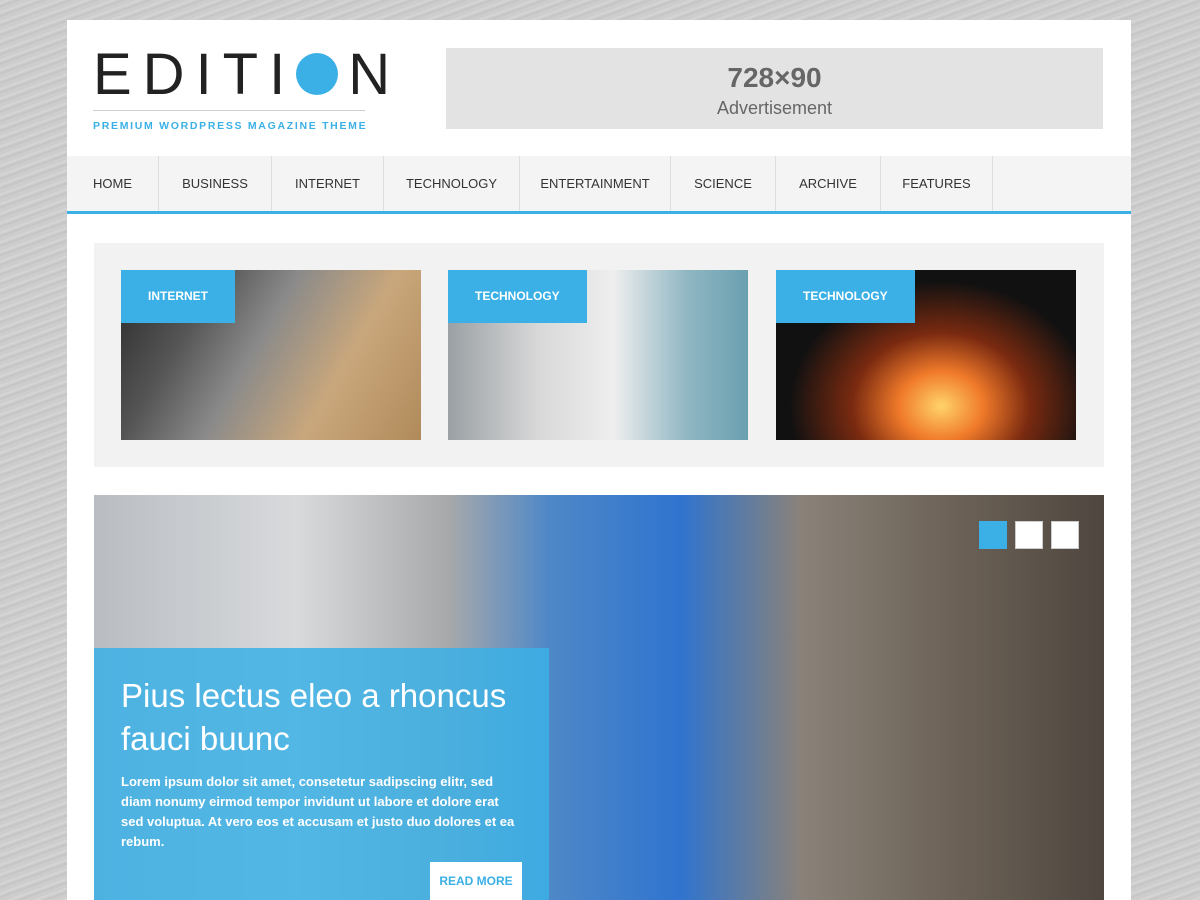  I want to click on advertisement-banner: 728×90 Advertisement, so click(774, 88).